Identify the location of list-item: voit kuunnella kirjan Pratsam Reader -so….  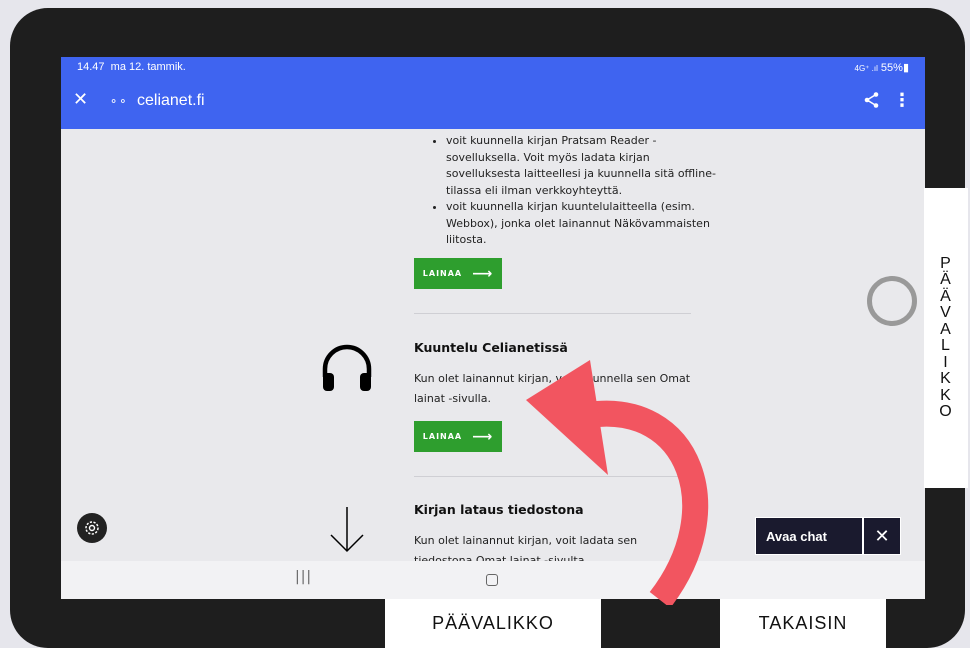
(586, 166).